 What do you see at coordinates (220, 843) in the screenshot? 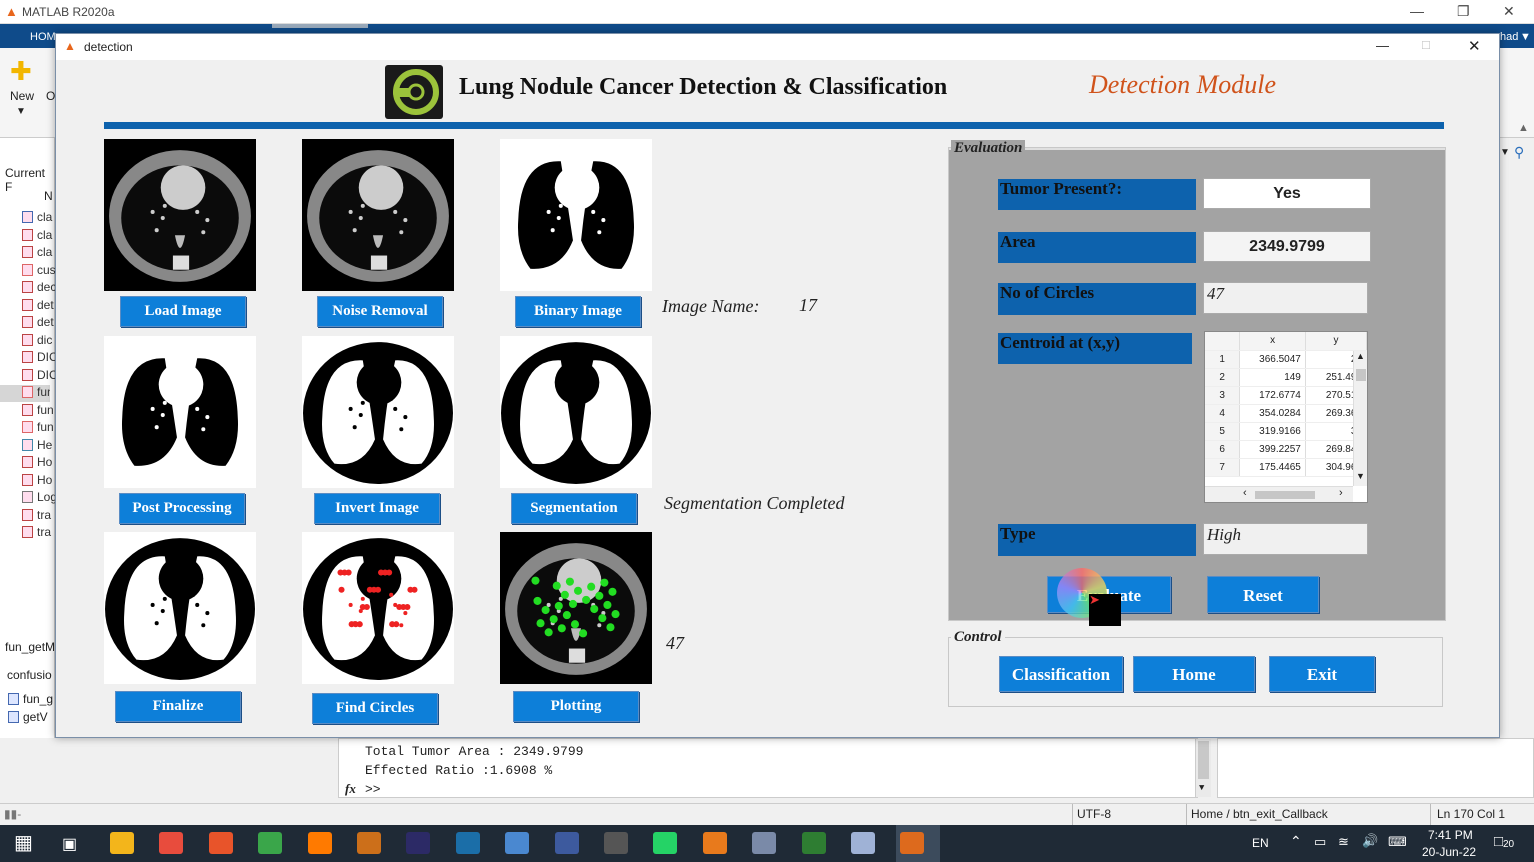
I see `office-icon` at bounding box center [220, 843].